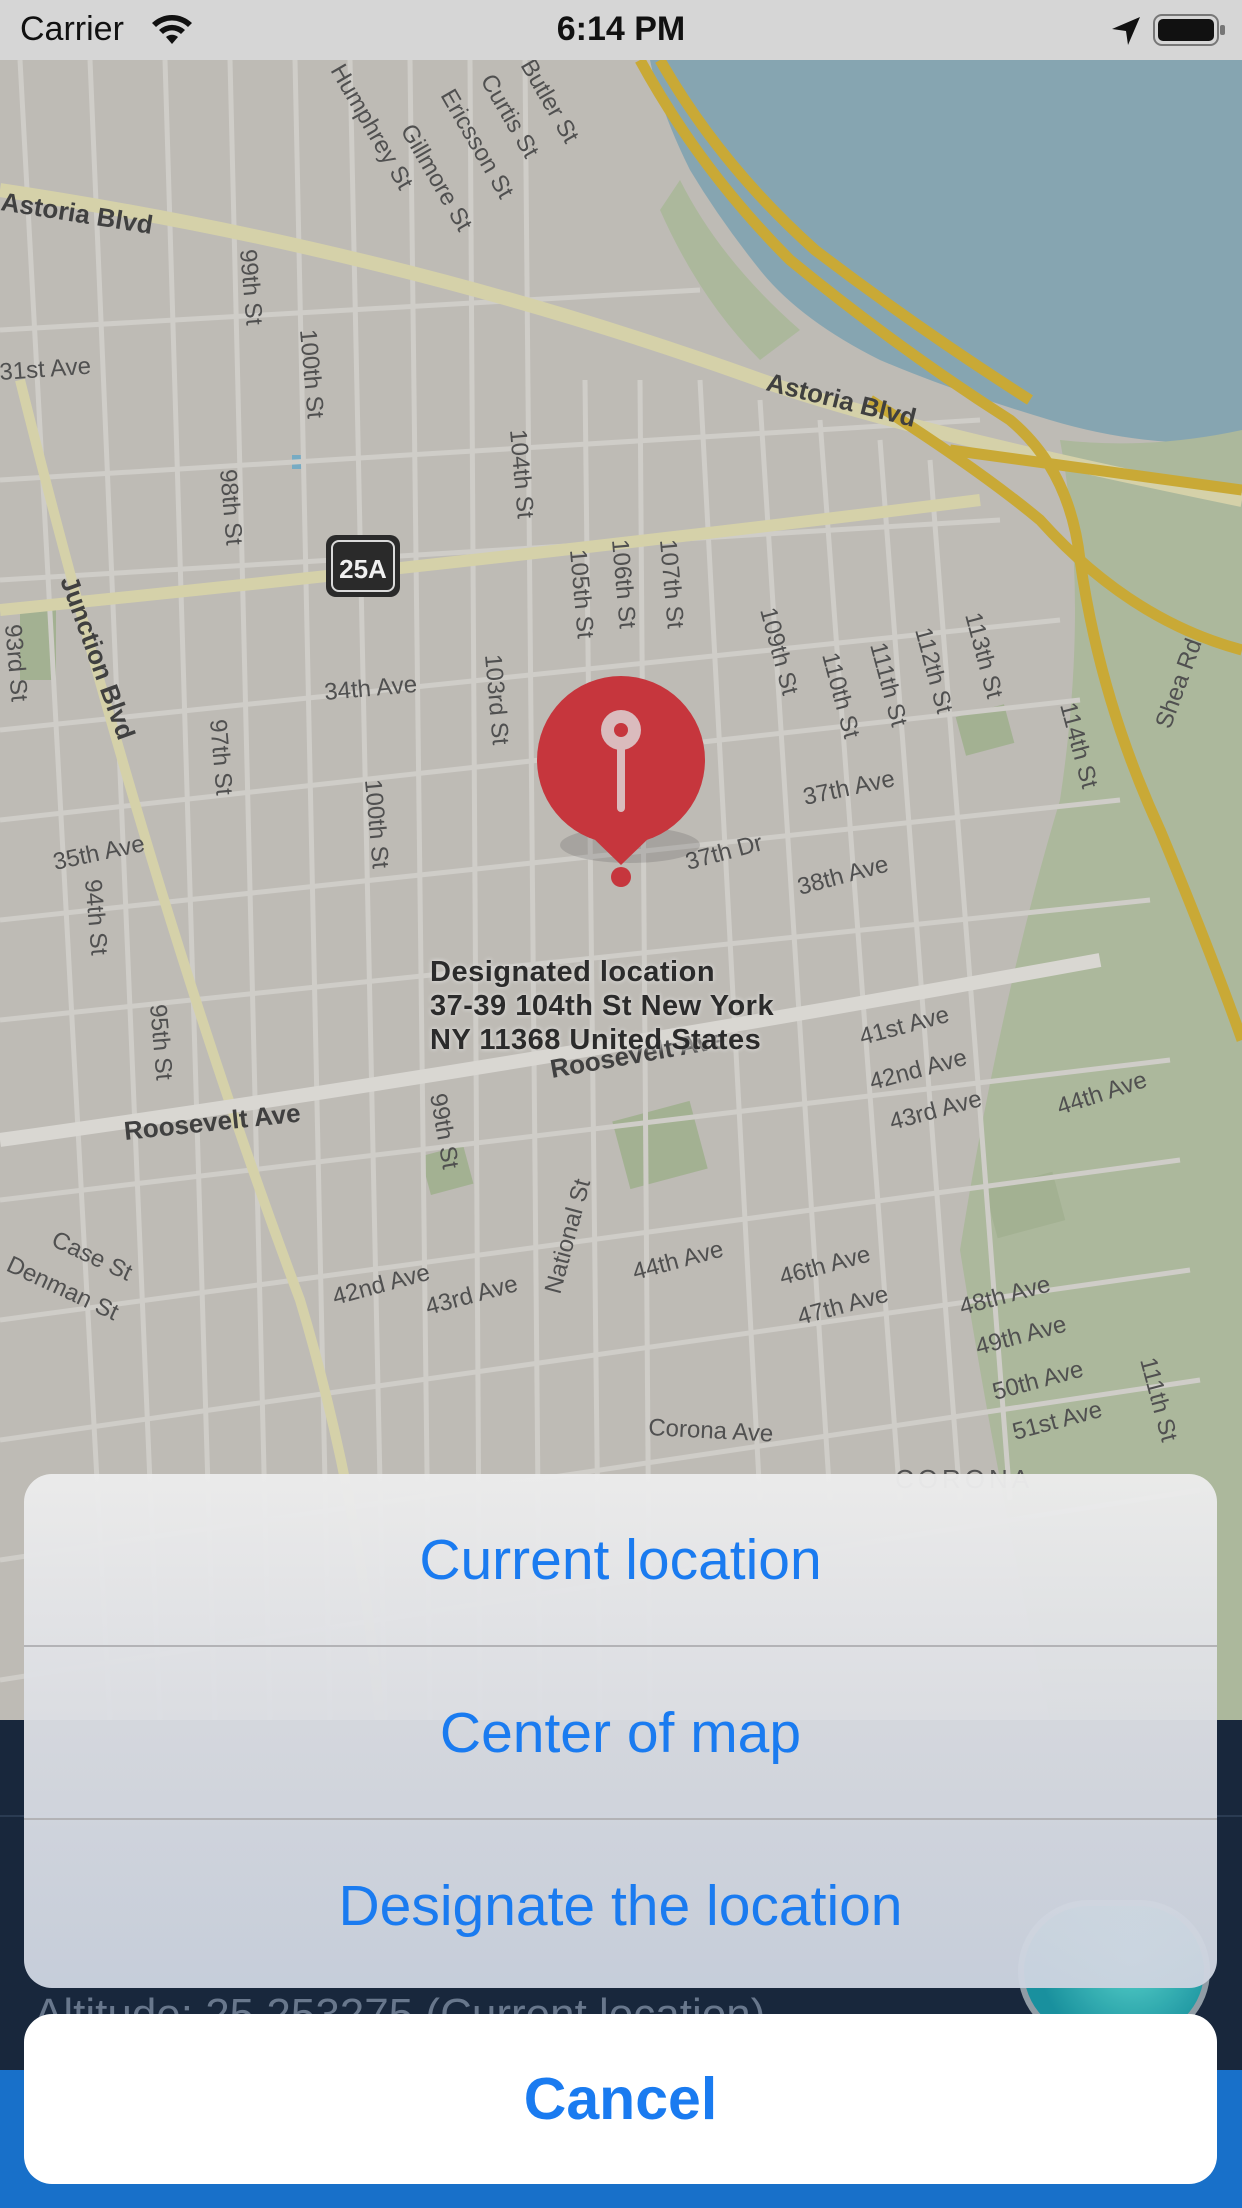  What do you see at coordinates (620, 1904) in the screenshot?
I see `designate-location-button: Designate the location` at bounding box center [620, 1904].